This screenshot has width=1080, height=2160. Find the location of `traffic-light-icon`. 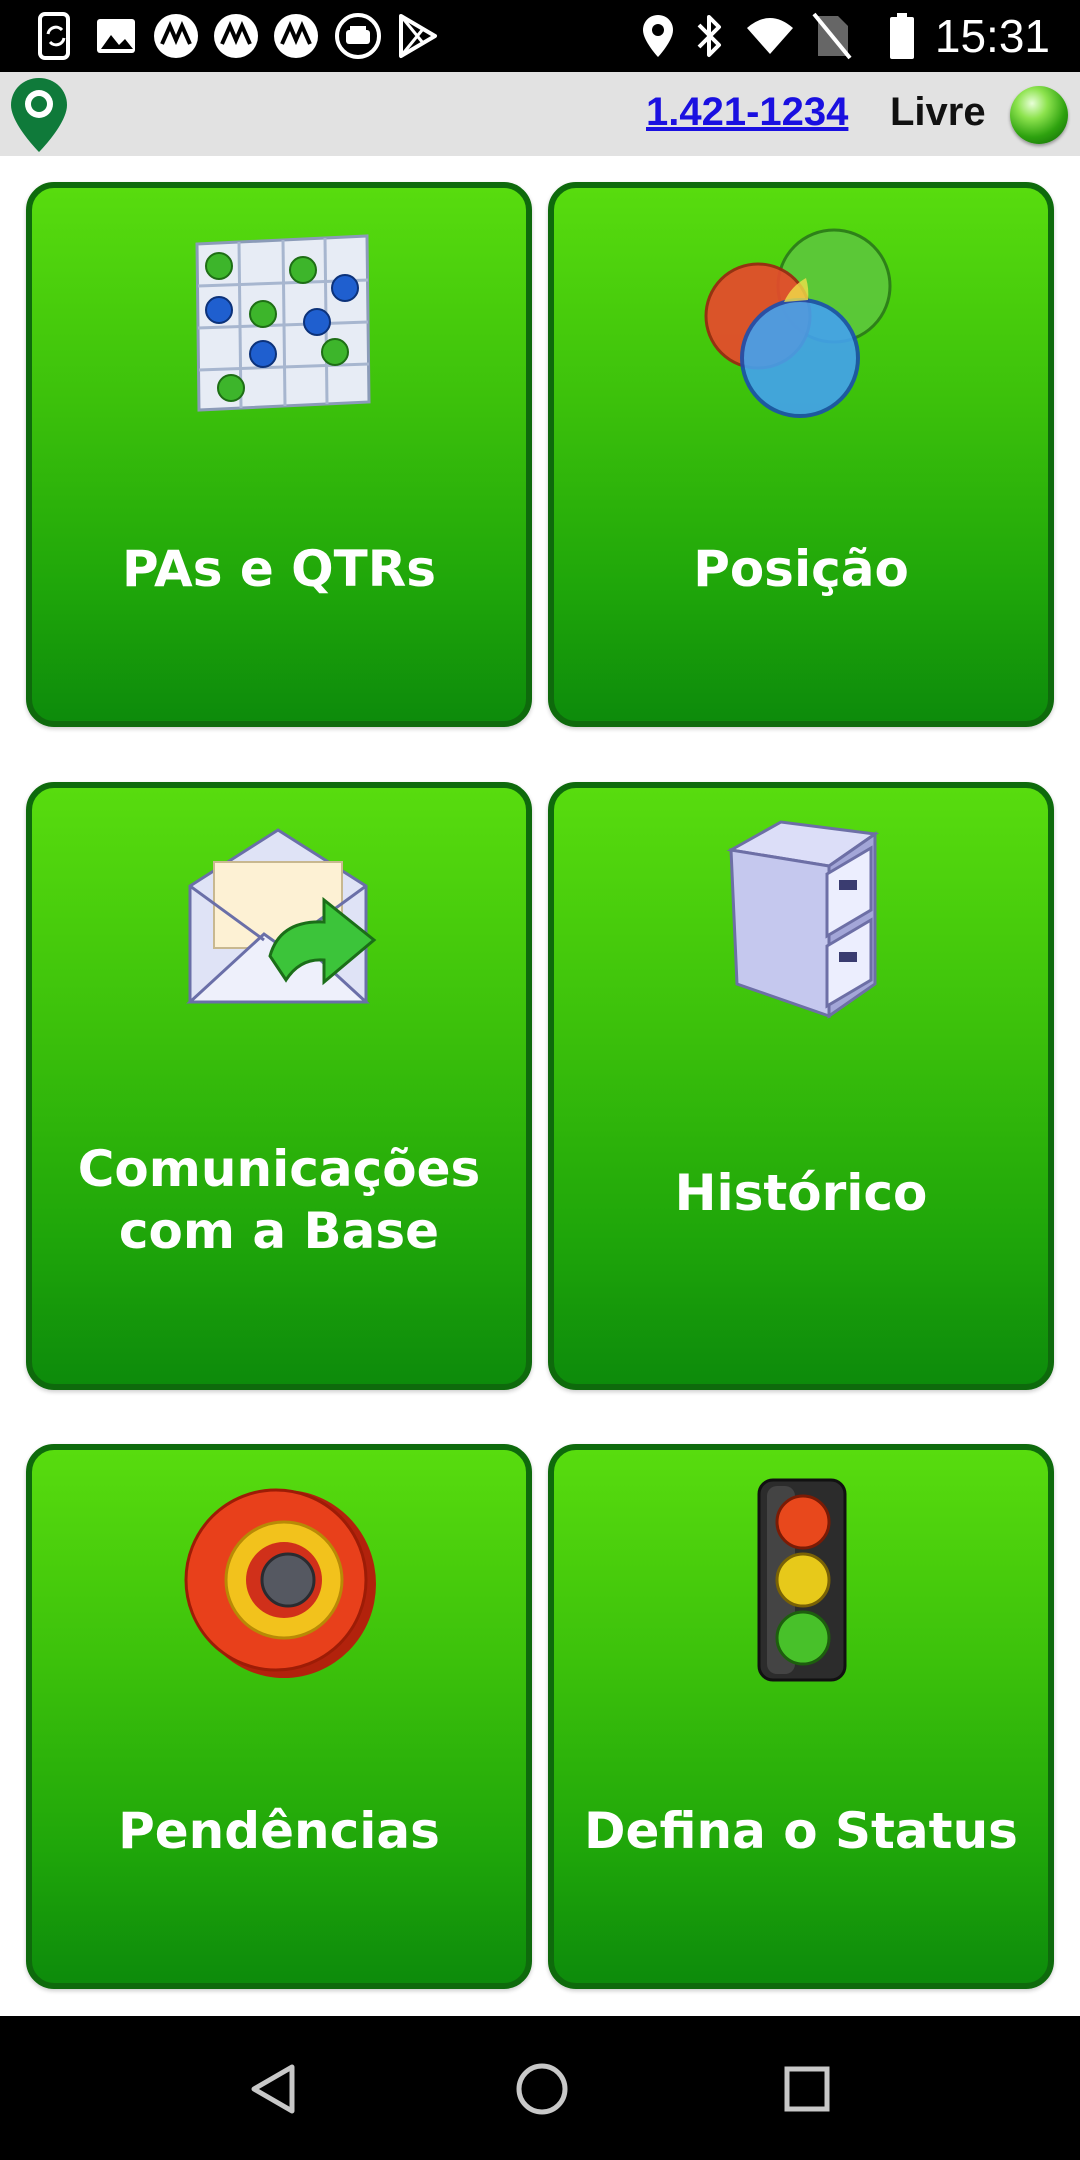

traffic-light-icon is located at coordinates (801, 1583).